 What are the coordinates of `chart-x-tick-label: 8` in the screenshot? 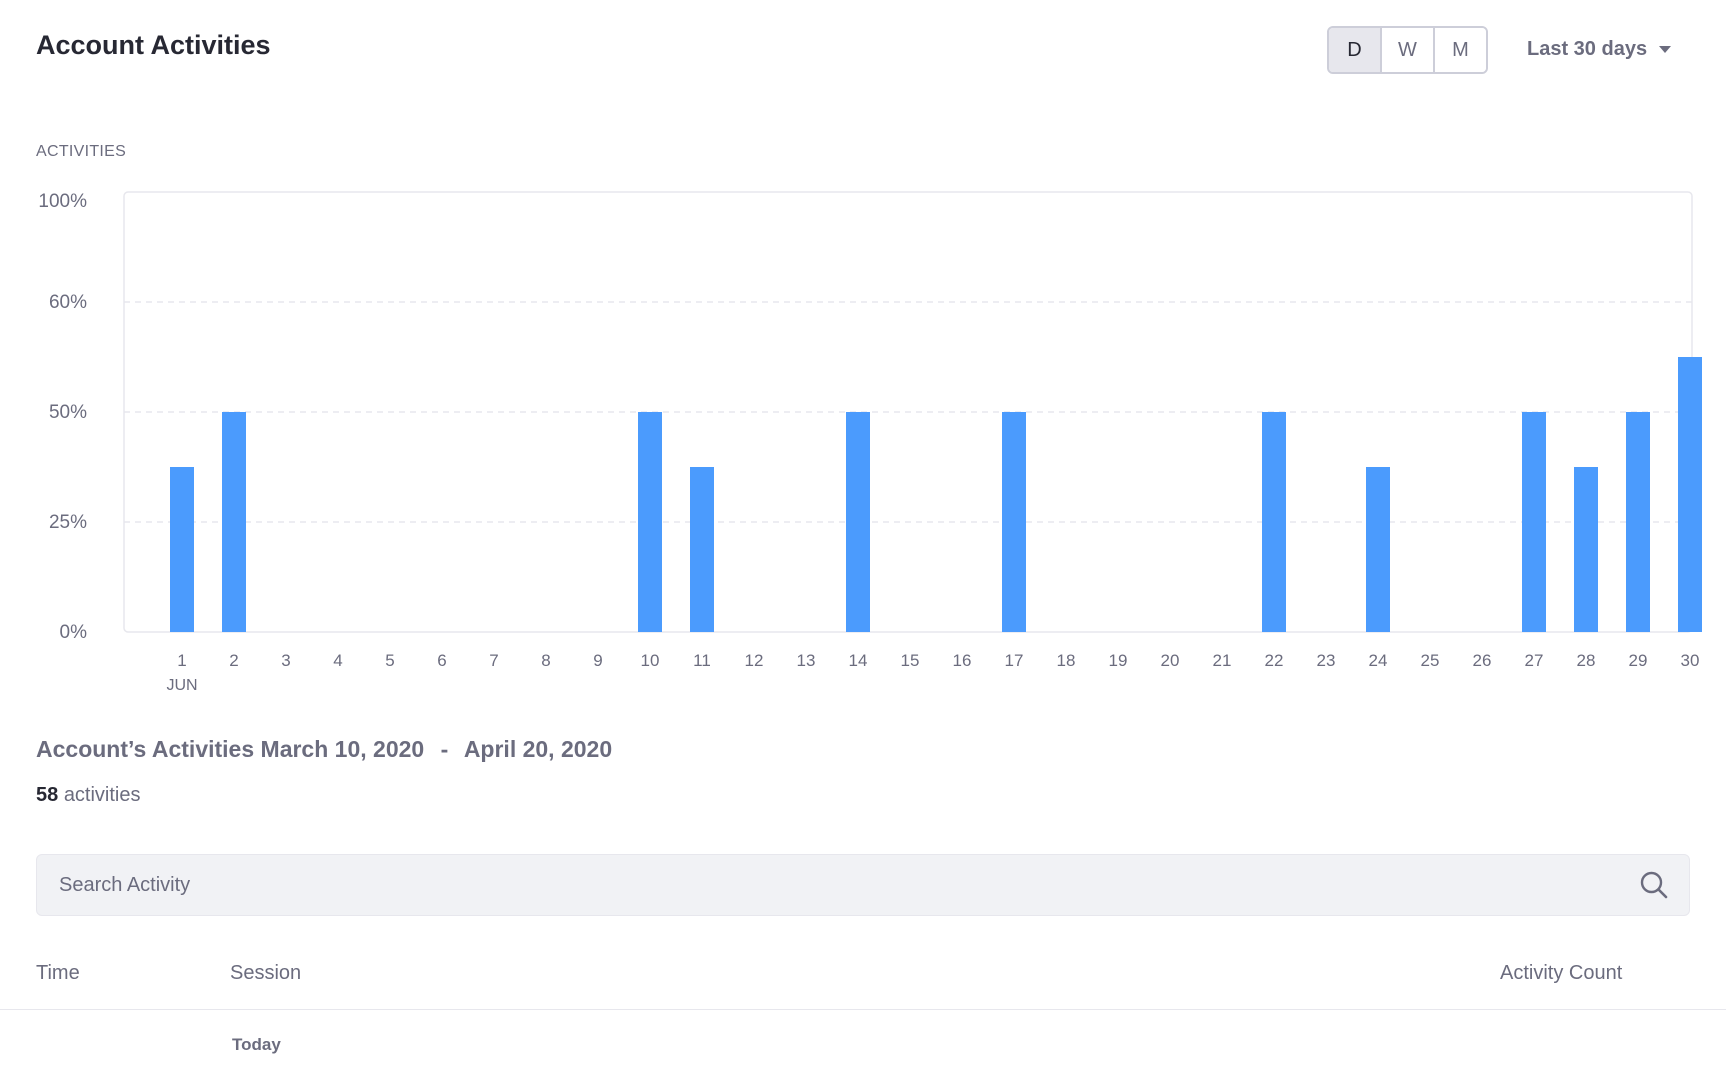 It's located at (545, 660).